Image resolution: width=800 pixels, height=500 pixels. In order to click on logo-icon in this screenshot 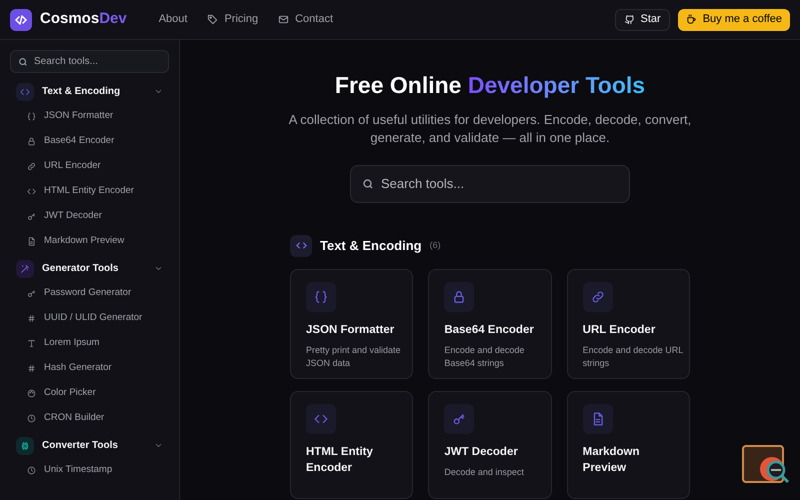, I will do `click(21, 19)`.